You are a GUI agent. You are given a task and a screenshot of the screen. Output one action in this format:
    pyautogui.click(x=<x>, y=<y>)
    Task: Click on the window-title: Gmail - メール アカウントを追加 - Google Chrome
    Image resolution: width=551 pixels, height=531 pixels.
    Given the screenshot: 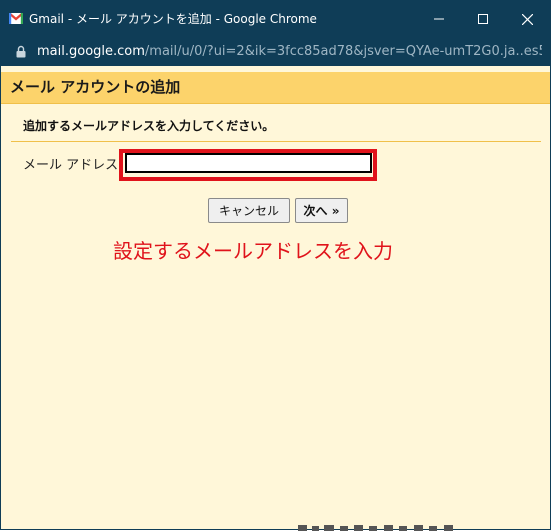 What is the action you would take?
    pyautogui.click(x=173, y=19)
    